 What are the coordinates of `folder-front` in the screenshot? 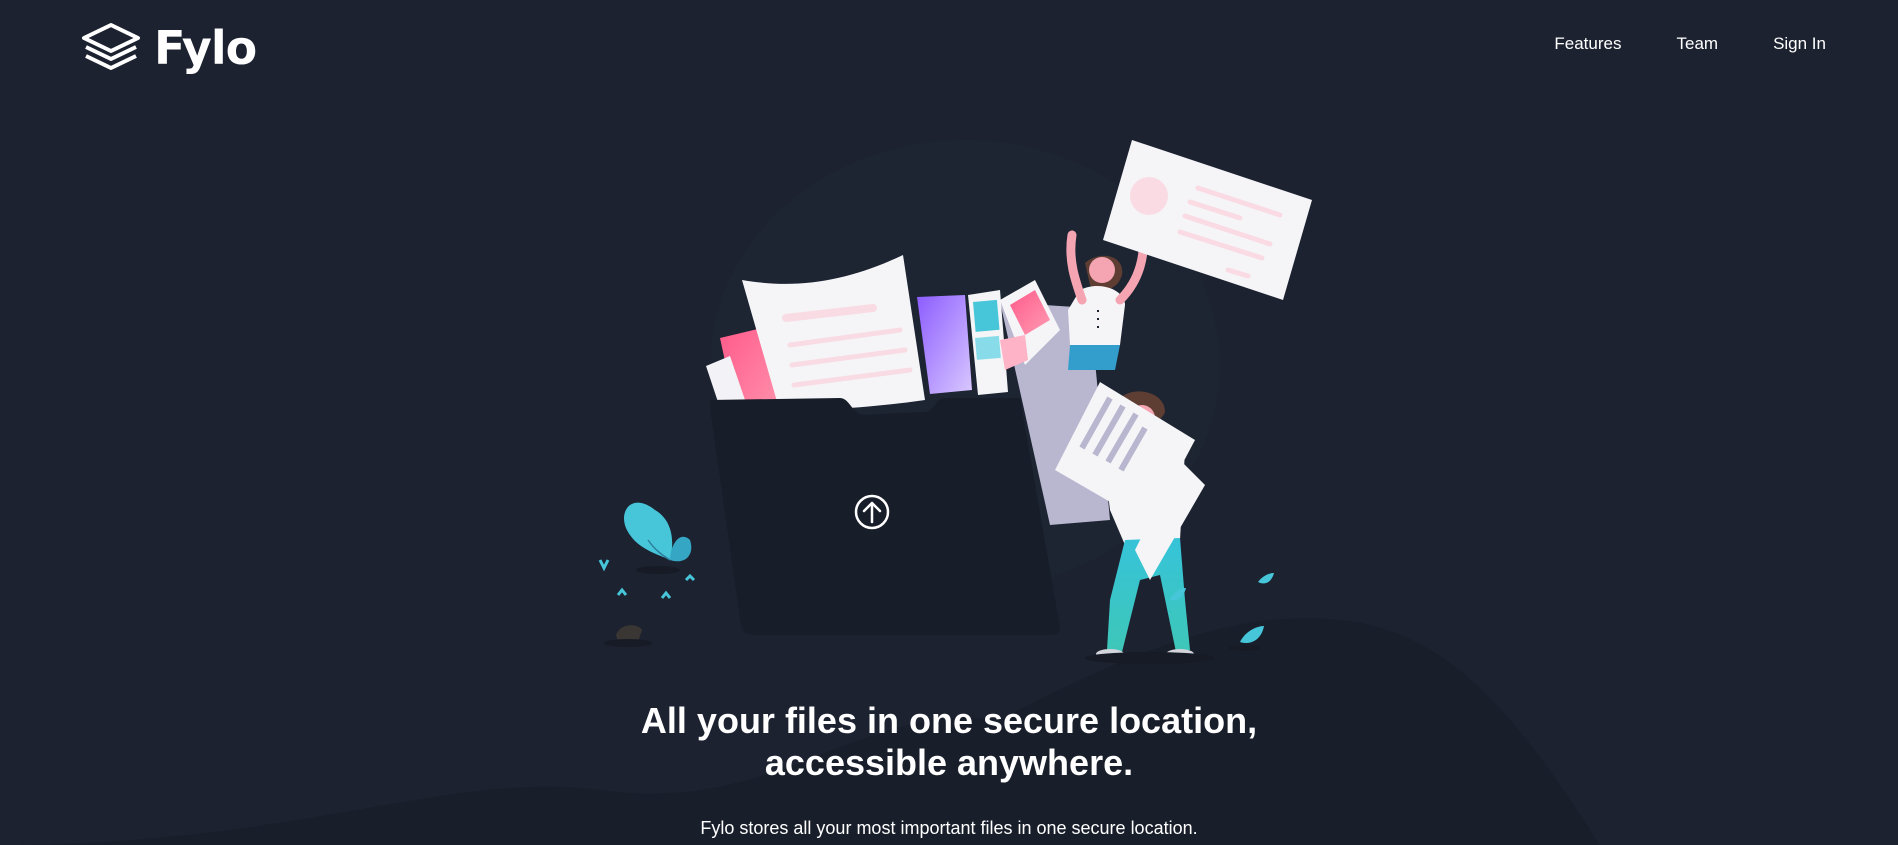 It's located at (885, 516).